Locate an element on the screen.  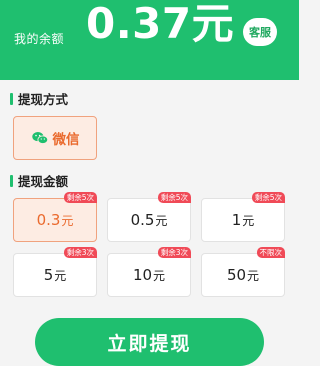
balance-amount: 0.37元 is located at coordinates (160, 24).